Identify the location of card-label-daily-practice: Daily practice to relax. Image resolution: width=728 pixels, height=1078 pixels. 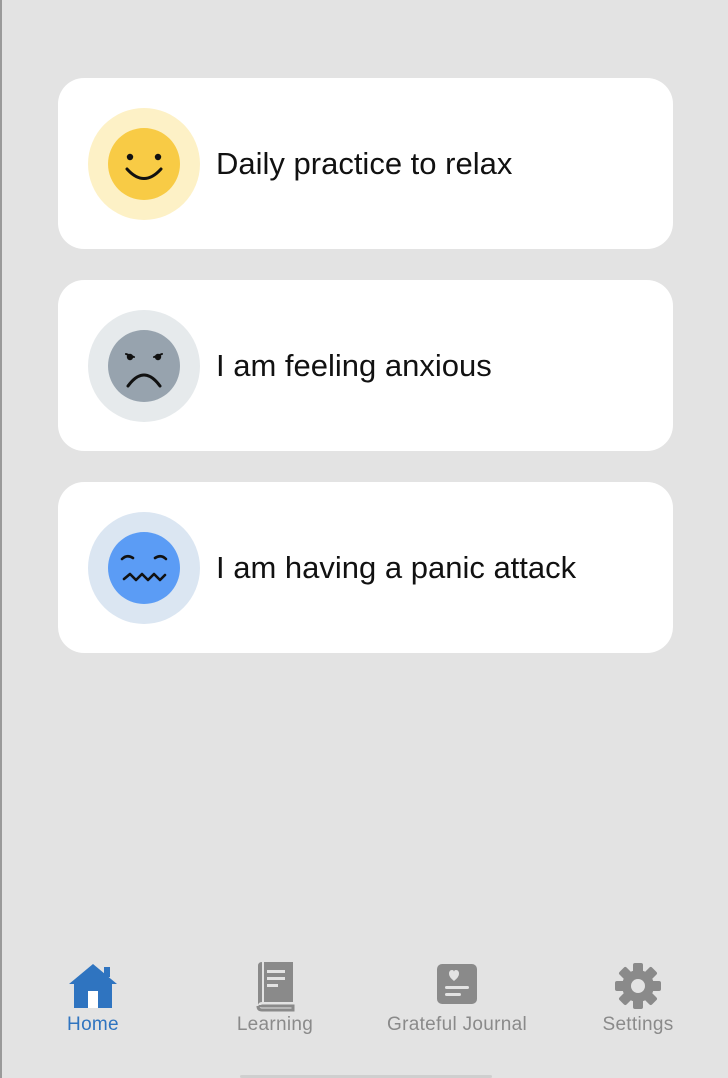
(364, 163).